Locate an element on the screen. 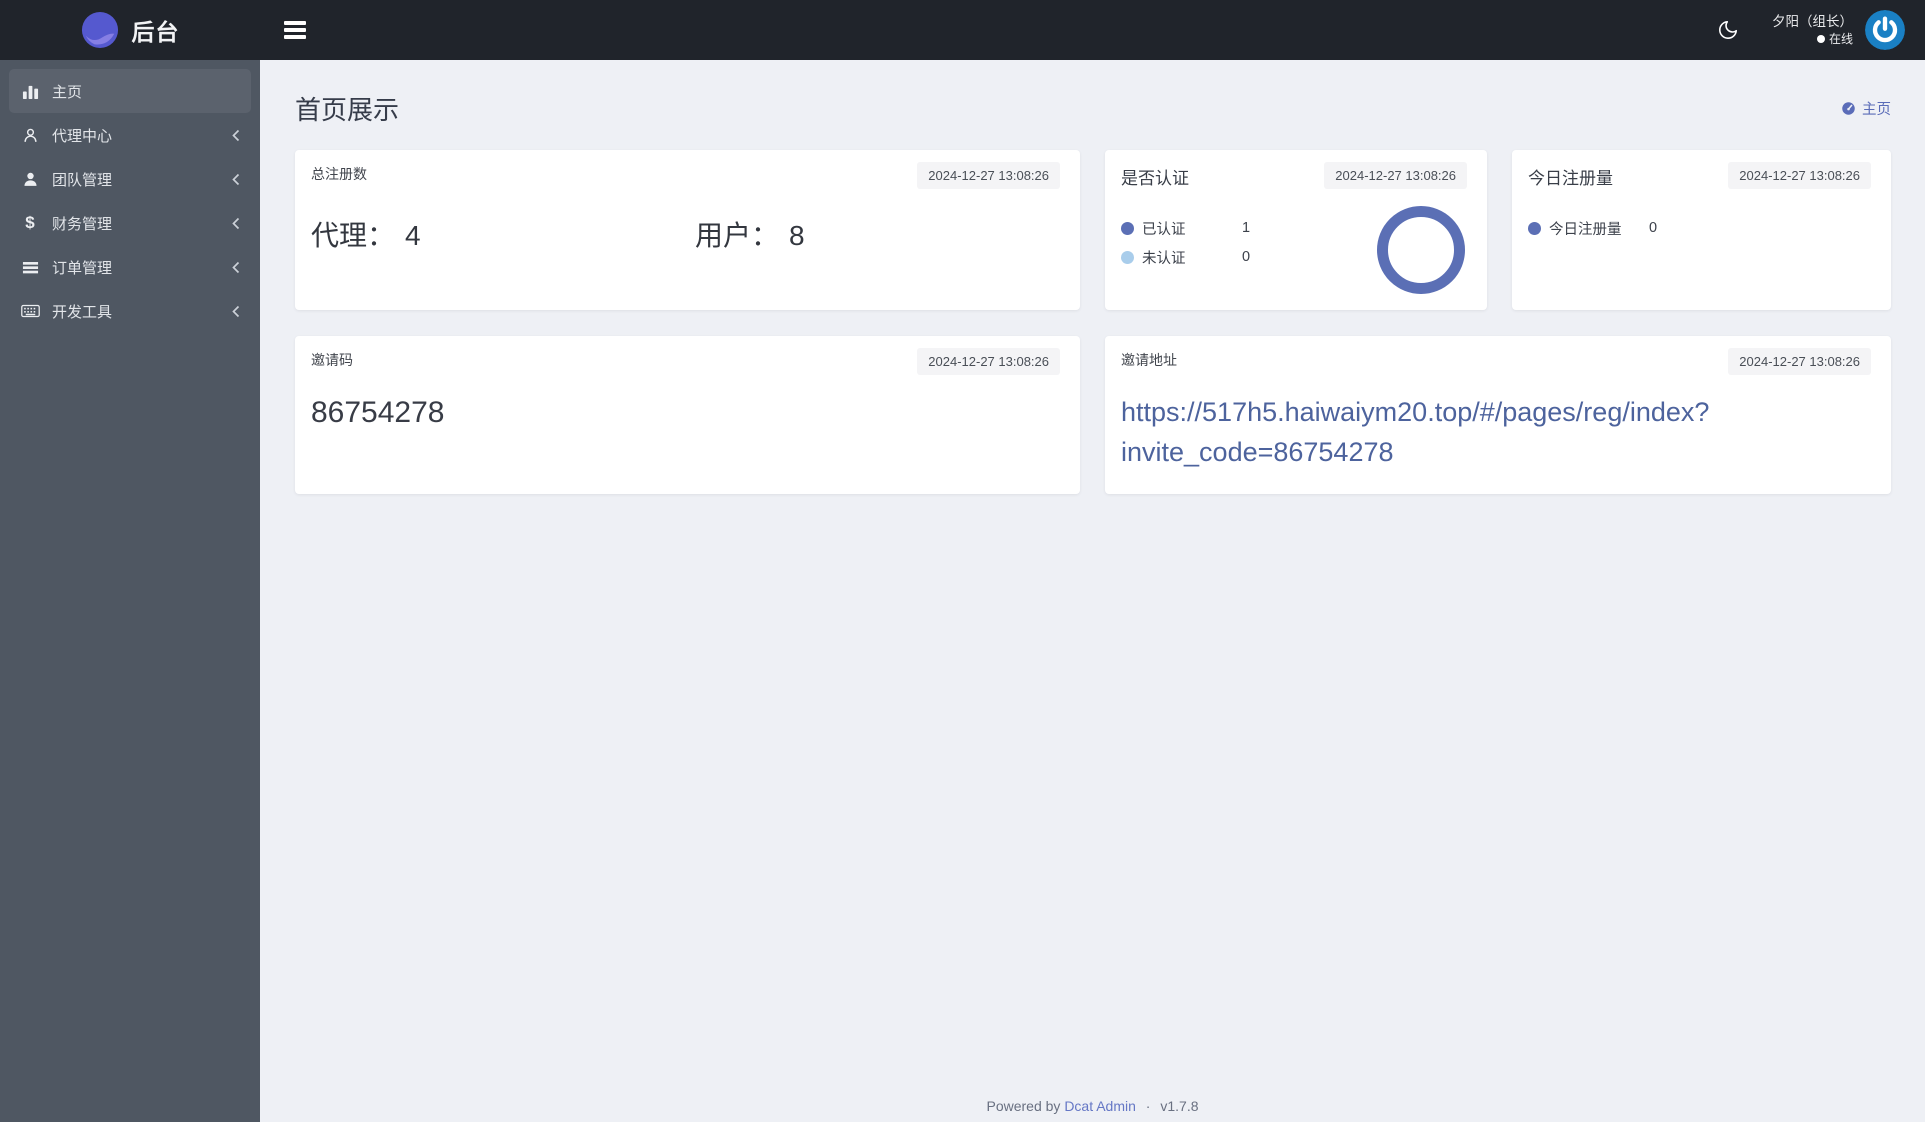 This screenshot has width=1925, height=1122. card-total-registrations: 总注册数 2024-12-27 13:08:26 代理： 4 用户： 8 is located at coordinates (687, 230).